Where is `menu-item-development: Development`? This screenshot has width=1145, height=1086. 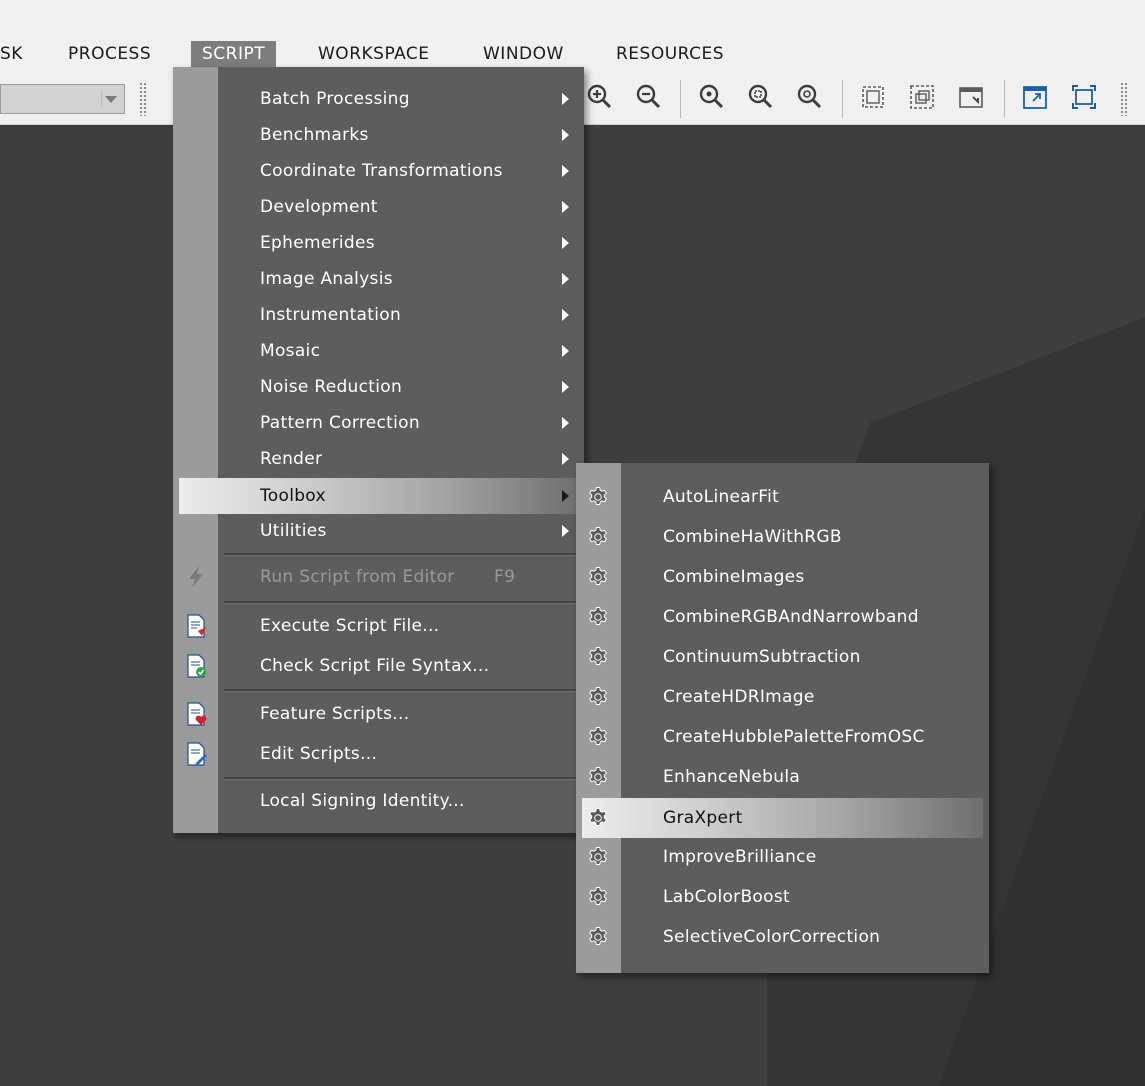
menu-item-development: Development is located at coordinates (378, 207).